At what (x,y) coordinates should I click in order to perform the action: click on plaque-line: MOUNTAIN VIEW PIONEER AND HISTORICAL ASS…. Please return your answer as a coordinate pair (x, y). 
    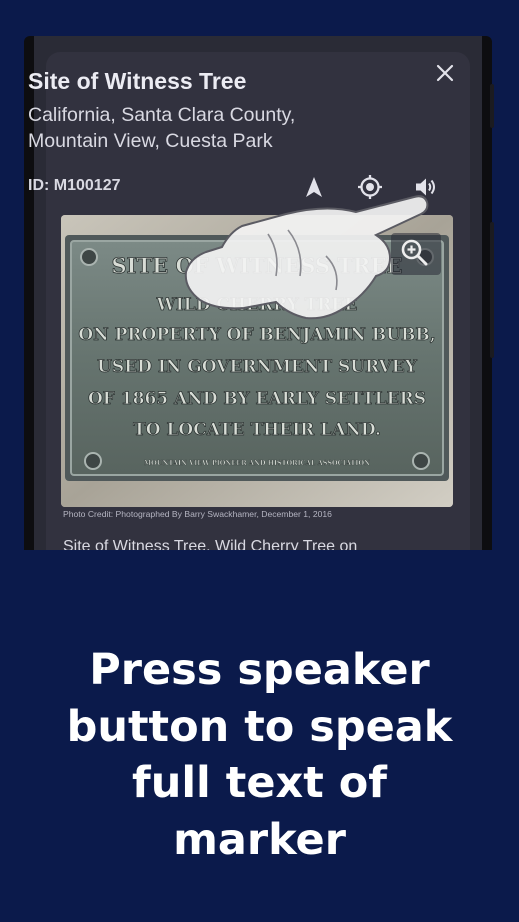
    Looking at the image, I should click on (257, 463).